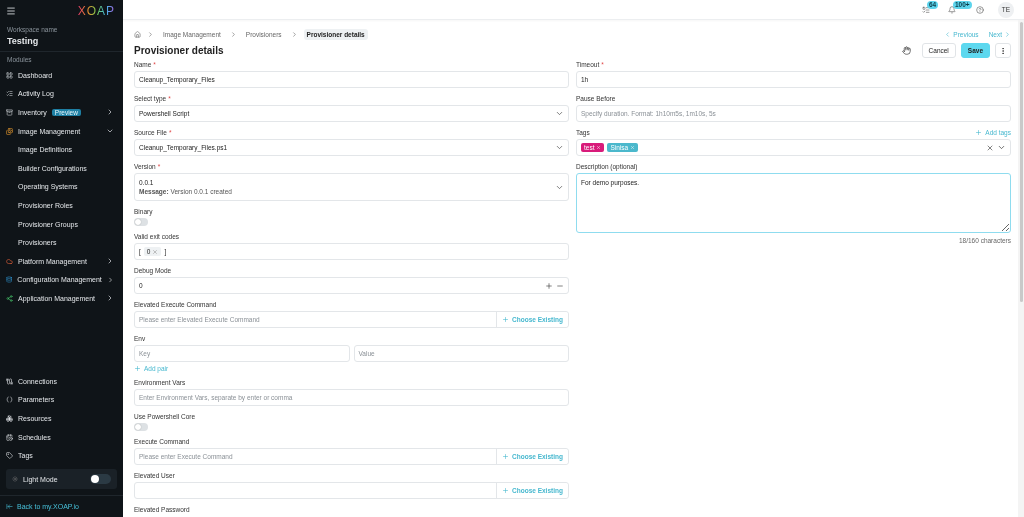  I want to click on menu-icon, so click(11, 11).